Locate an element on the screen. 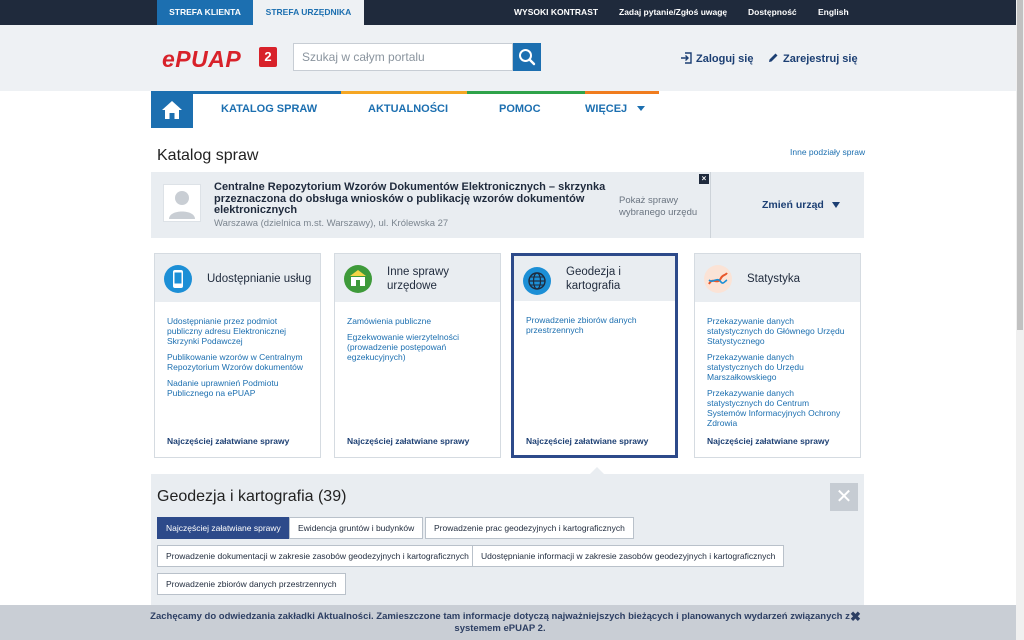 This screenshot has height=640, width=1024. mobile-phone-icon is located at coordinates (178, 279).